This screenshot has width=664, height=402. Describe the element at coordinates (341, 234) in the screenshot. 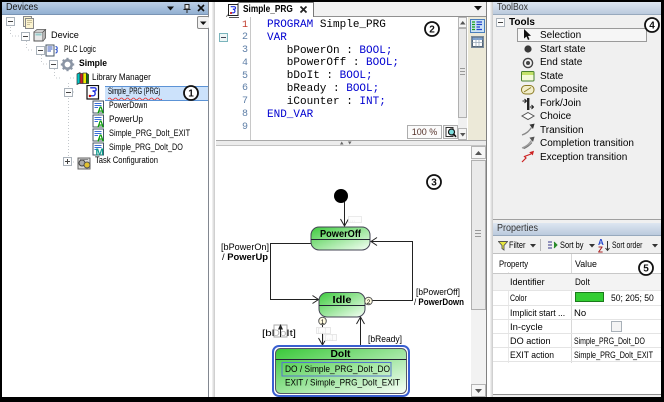

I see `svg-text: PowerOff` at that location.